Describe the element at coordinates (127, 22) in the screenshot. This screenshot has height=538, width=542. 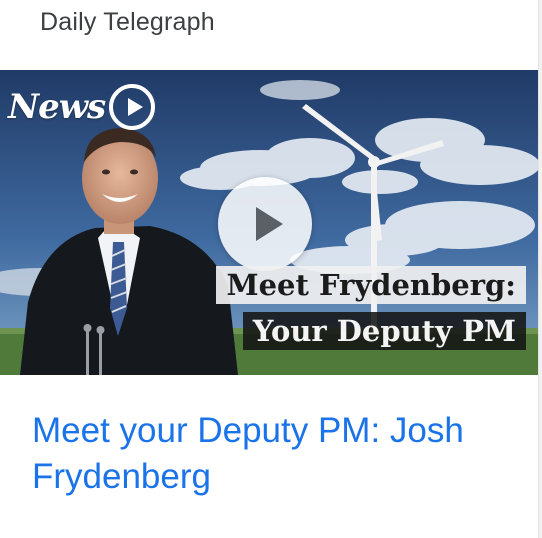
I see `source-label: Daily Telegraph` at that location.